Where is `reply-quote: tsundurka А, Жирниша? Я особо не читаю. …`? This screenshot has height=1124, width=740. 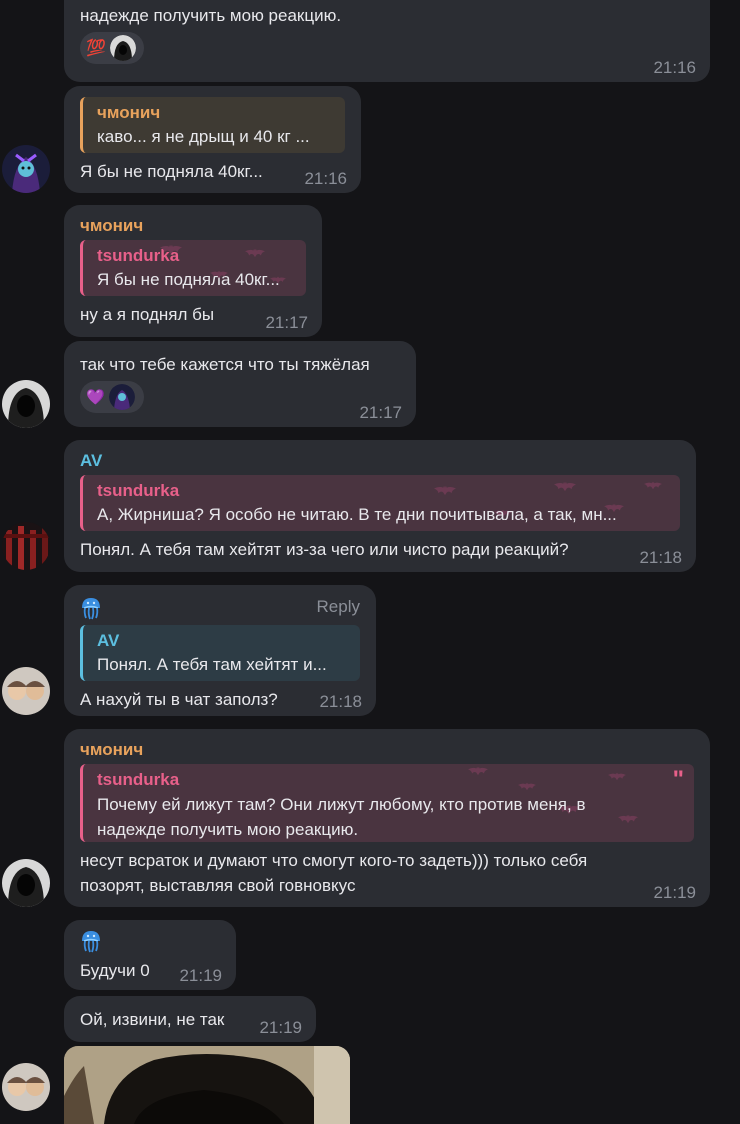
reply-quote: tsundurka А, Жирниша? Я особо не читаю. … is located at coordinates (380, 503).